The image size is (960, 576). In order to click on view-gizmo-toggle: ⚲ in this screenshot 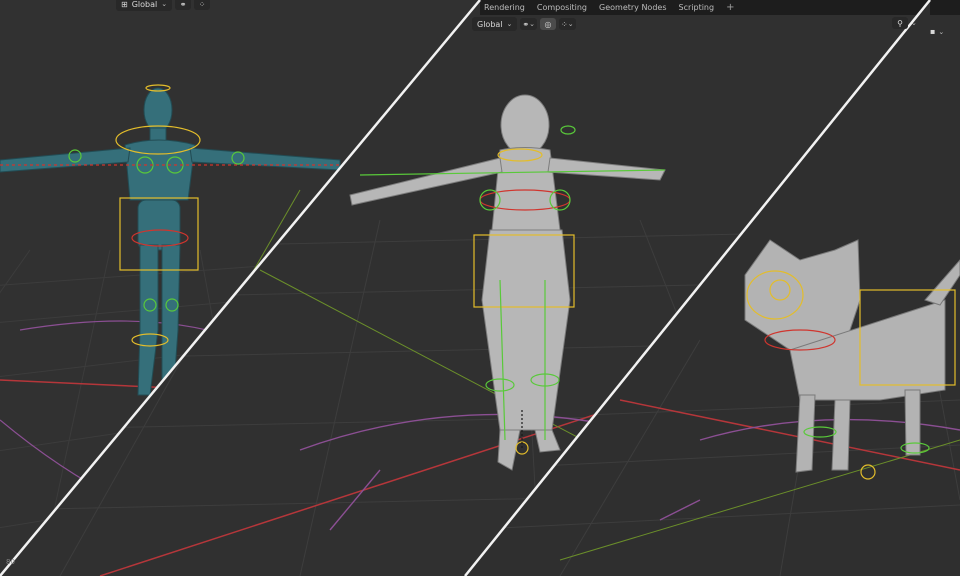, I will do `click(900, 23)`.